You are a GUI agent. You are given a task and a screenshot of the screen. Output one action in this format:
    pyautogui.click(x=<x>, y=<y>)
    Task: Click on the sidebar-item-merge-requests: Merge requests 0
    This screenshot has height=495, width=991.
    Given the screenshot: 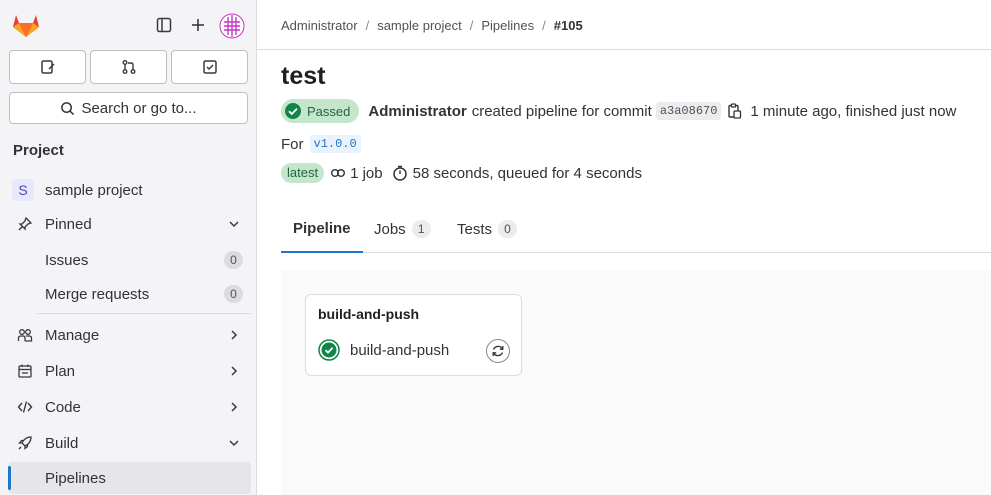 What is the action you would take?
    pyautogui.click(x=129, y=294)
    